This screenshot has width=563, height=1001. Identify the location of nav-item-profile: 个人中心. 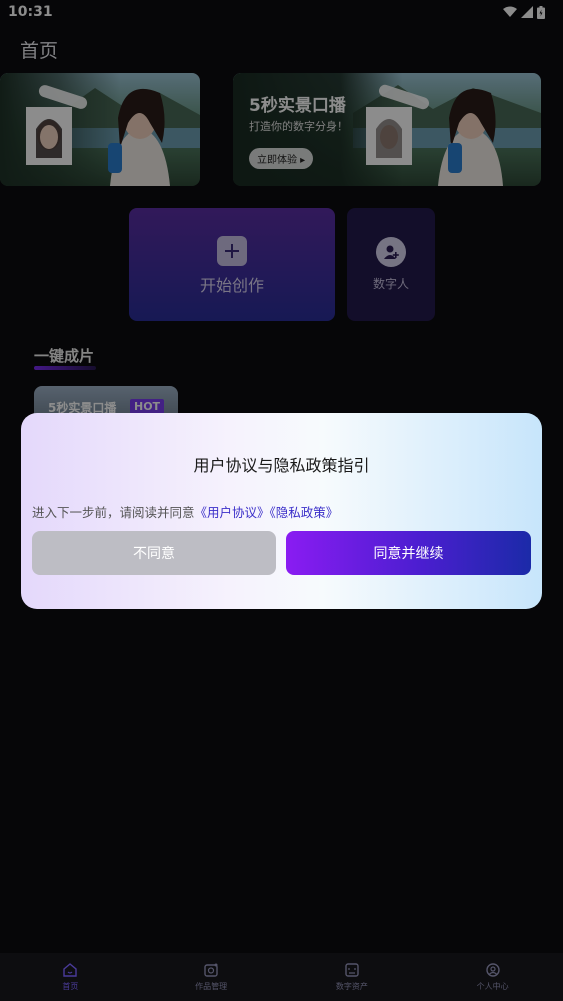
(492, 977).